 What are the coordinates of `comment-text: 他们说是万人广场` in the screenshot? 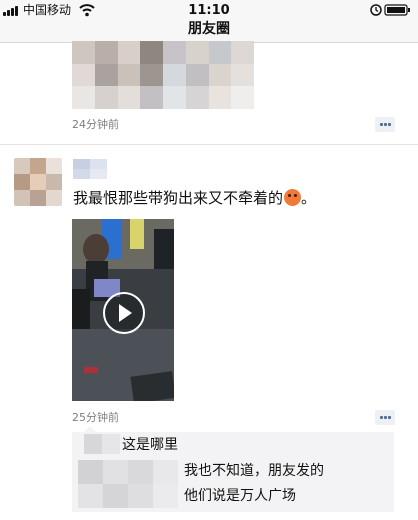 It's located at (240, 496).